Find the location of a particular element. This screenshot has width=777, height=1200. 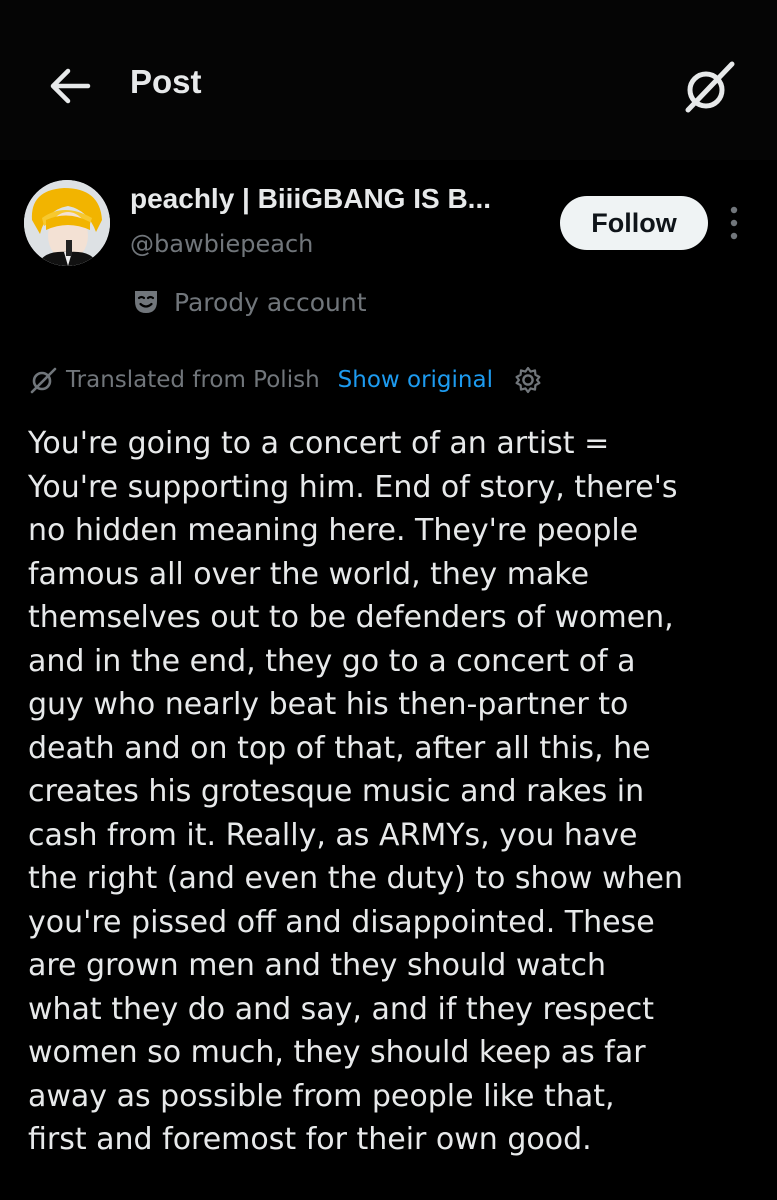

more-options-button is located at coordinates (734, 223).